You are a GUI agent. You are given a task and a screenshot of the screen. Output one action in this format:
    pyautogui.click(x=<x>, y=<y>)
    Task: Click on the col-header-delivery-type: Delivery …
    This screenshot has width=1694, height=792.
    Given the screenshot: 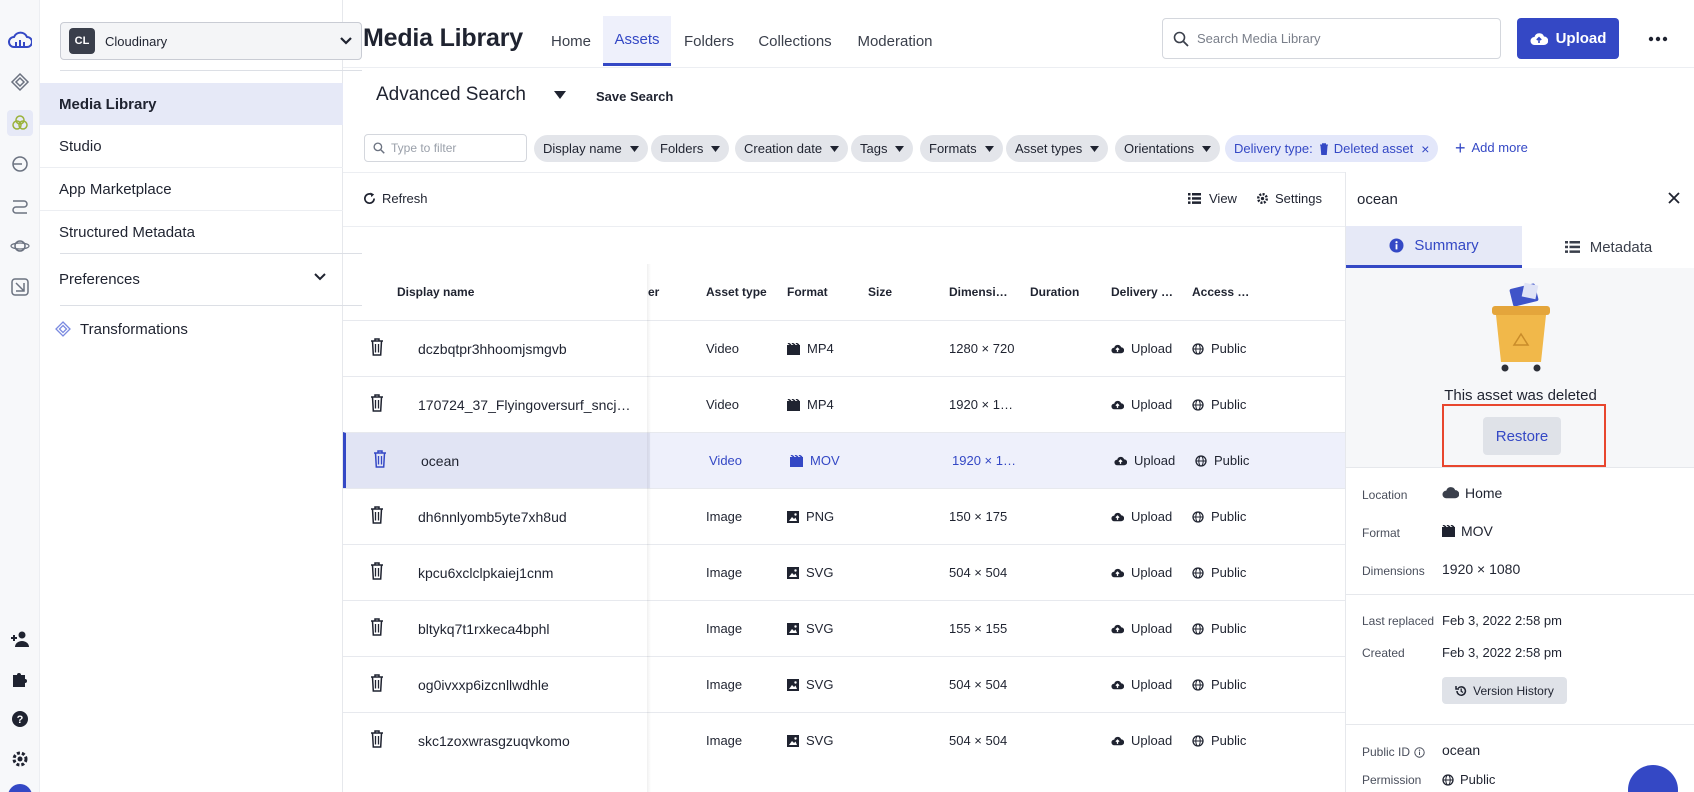 What is the action you would take?
    pyautogui.click(x=1142, y=292)
    